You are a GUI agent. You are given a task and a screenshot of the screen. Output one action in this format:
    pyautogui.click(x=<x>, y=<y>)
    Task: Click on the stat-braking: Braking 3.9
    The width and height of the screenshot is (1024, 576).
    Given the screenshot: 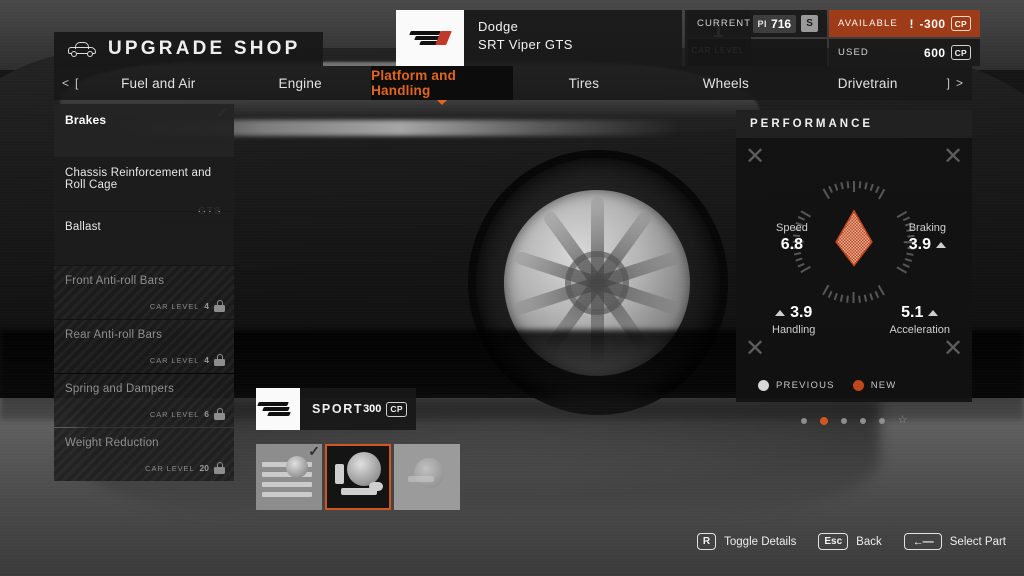 What is the action you would take?
    pyautogui.click(x=927, y=238)
    